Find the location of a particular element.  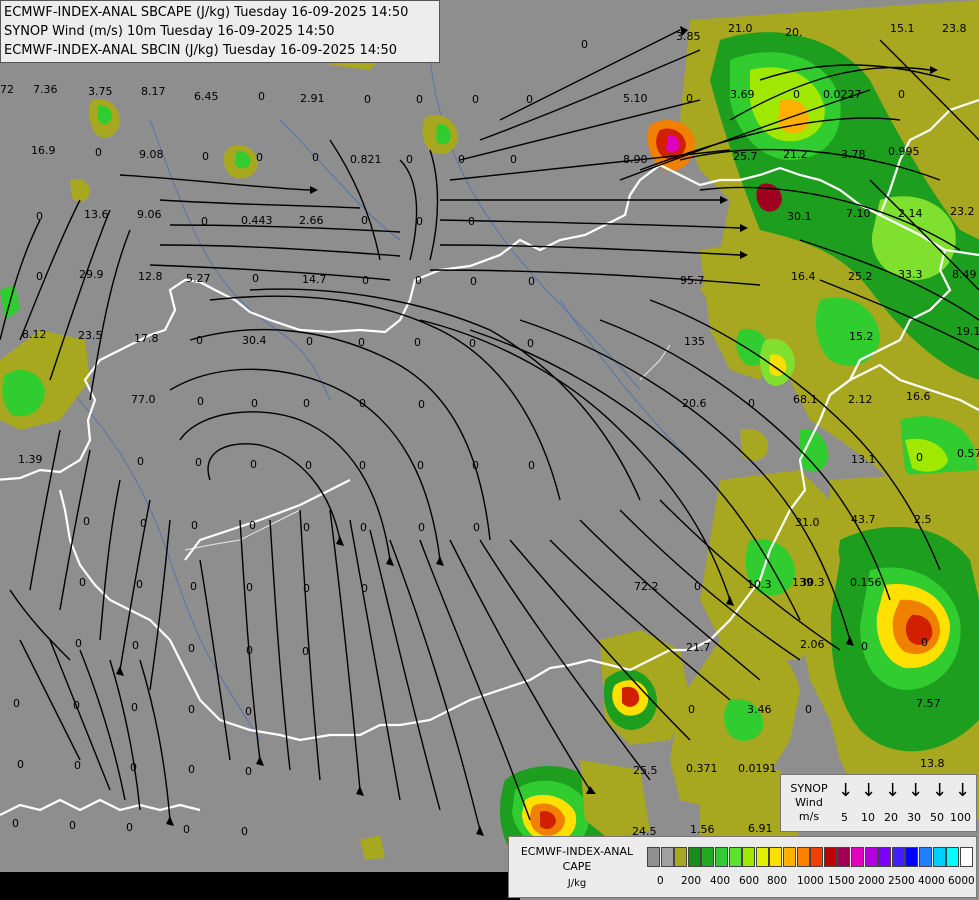

station-value: 20.6 is located at coordinates (694, 403).